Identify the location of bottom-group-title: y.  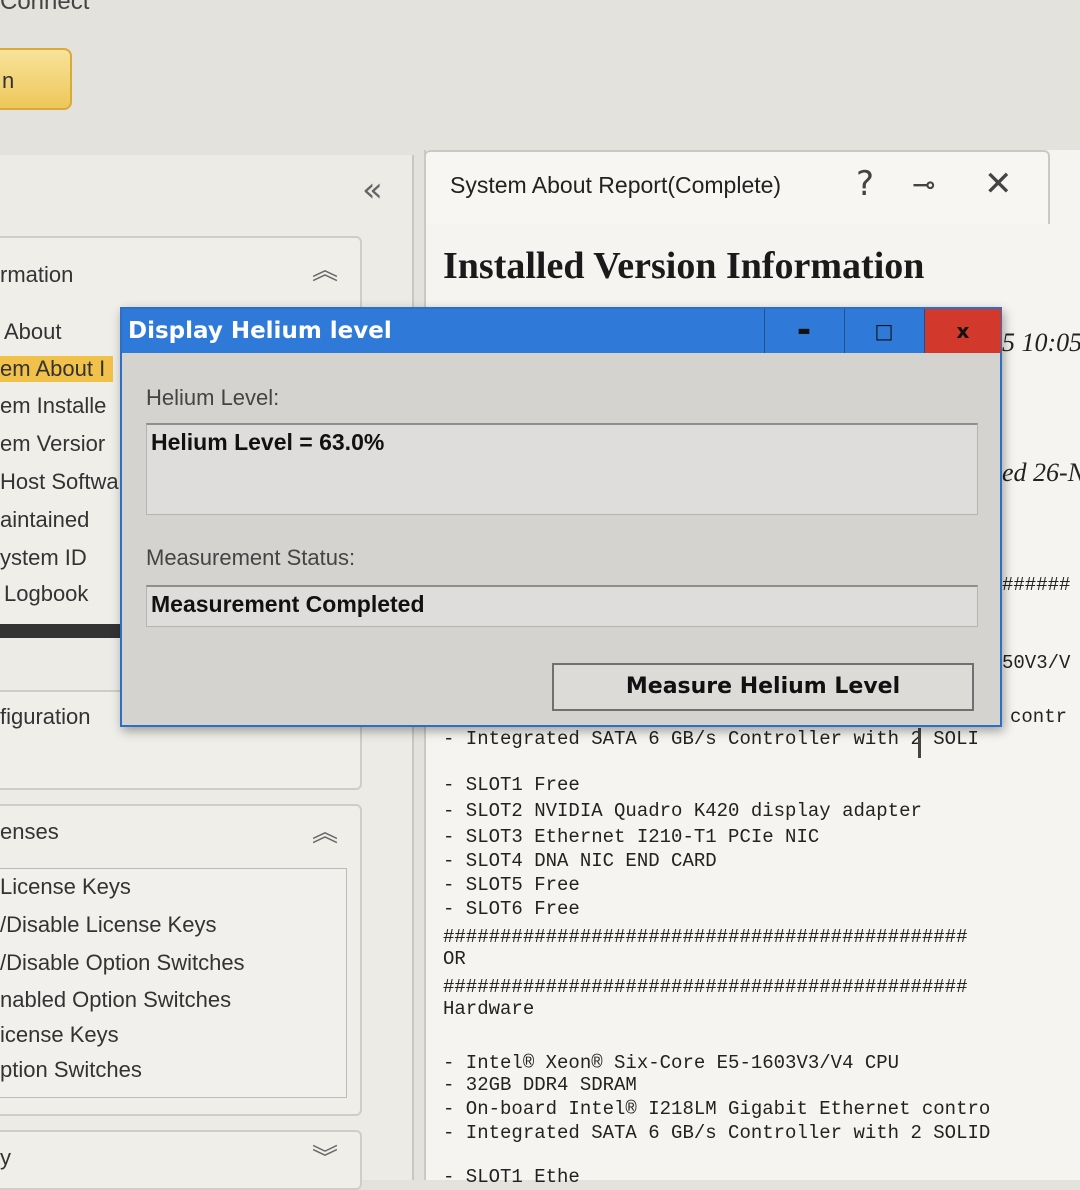
(5, 1158).